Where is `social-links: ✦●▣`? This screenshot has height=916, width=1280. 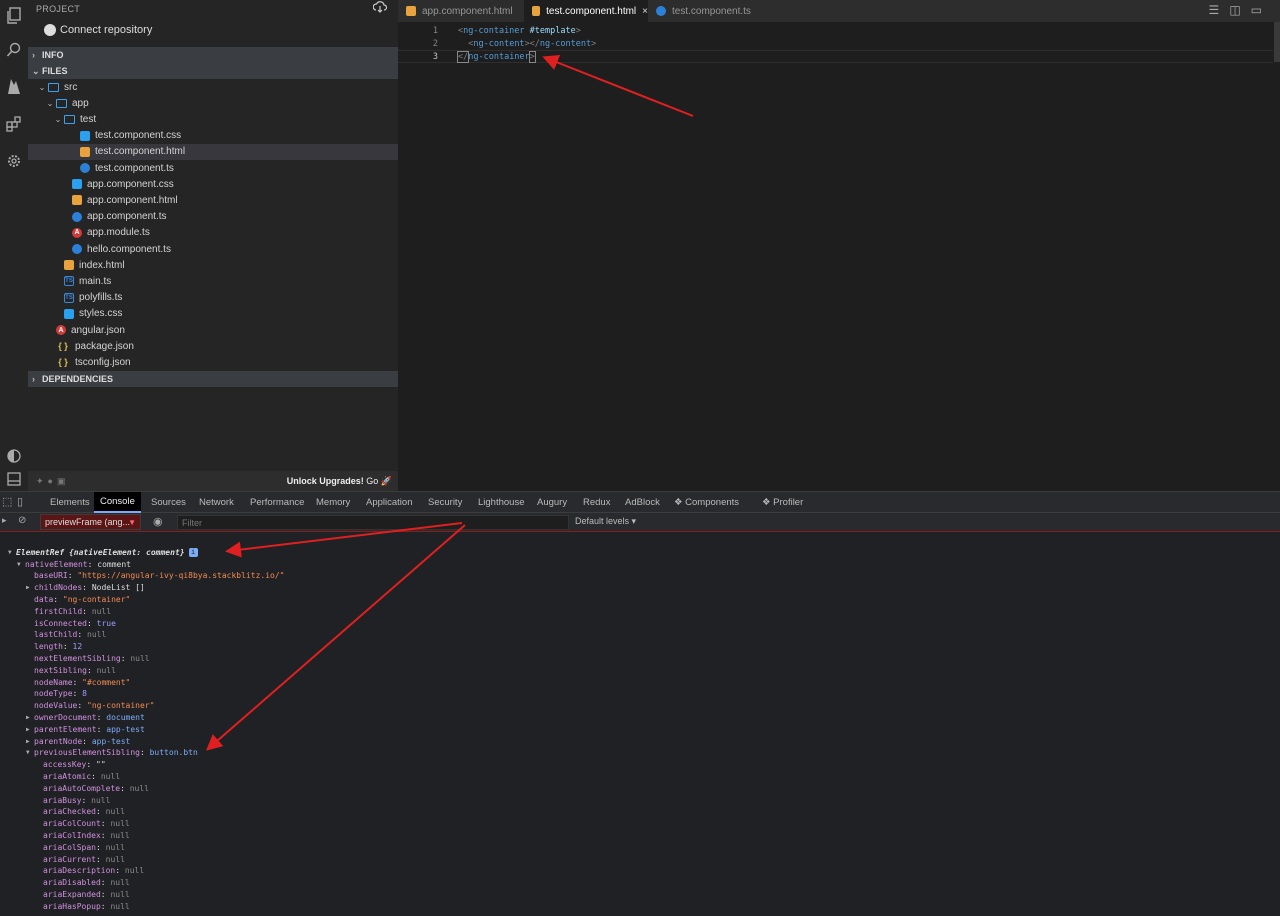
social-links: ✦●▣ is located at coordinates (53, 481).